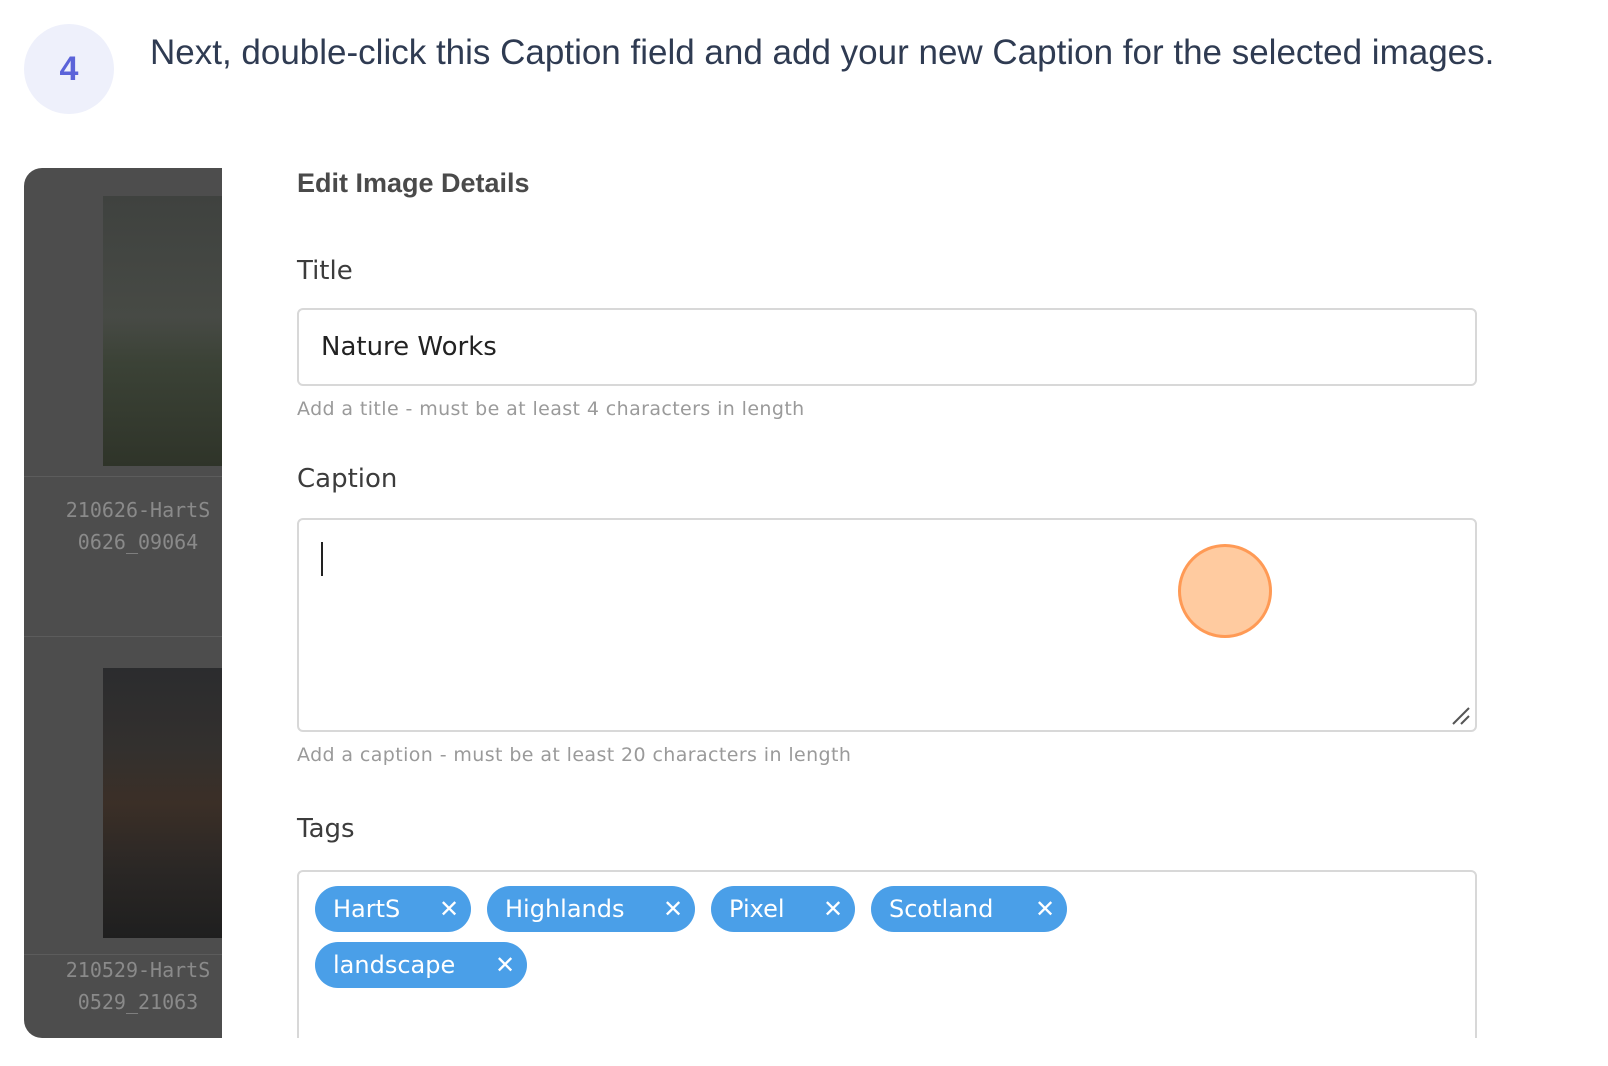  I want to click on step-number-badge: 4, so click(69, 69).